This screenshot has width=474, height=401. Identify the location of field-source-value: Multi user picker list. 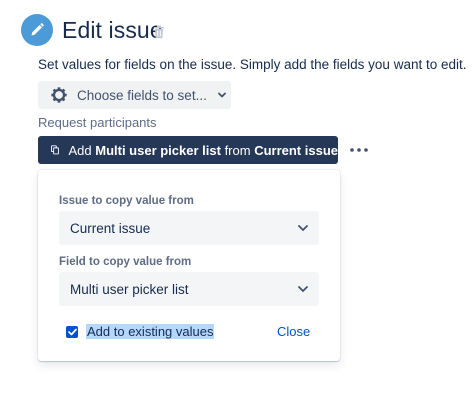
(129, 289).